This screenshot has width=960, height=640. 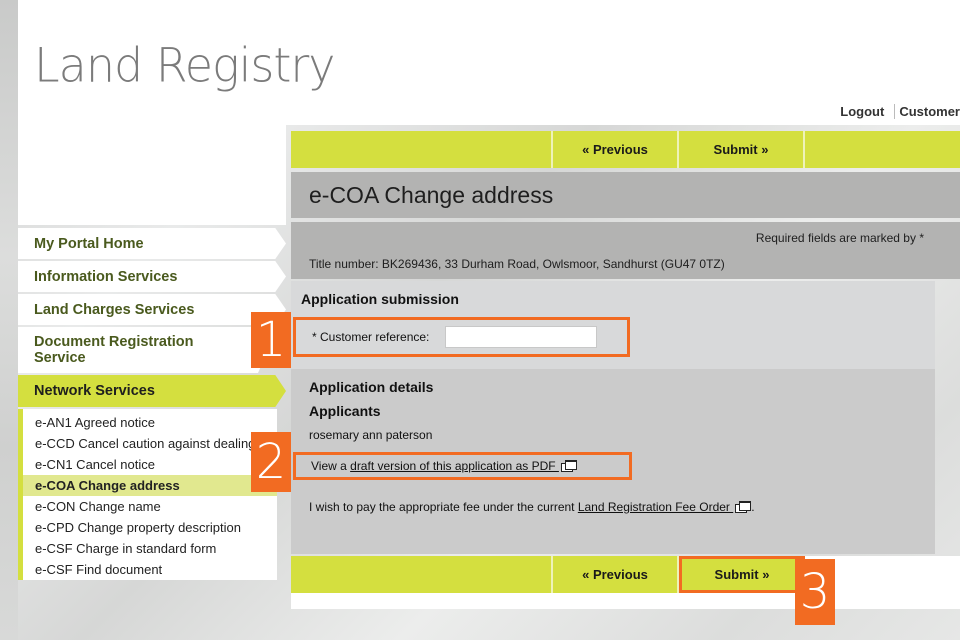 I want to click on fee-order-link-text: Land Registration Fee Order, so click(x=655, y=507).